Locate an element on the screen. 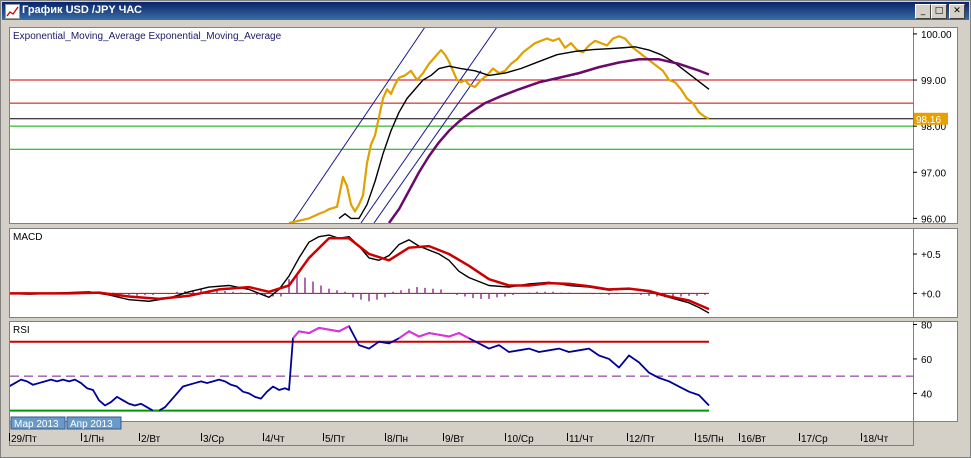  indicator-label-rsi: RSI is located at coordinates (21, 330).